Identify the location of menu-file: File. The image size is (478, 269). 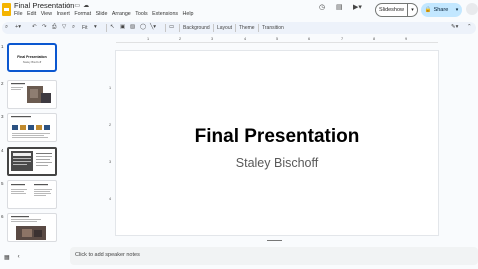
(18, 14).